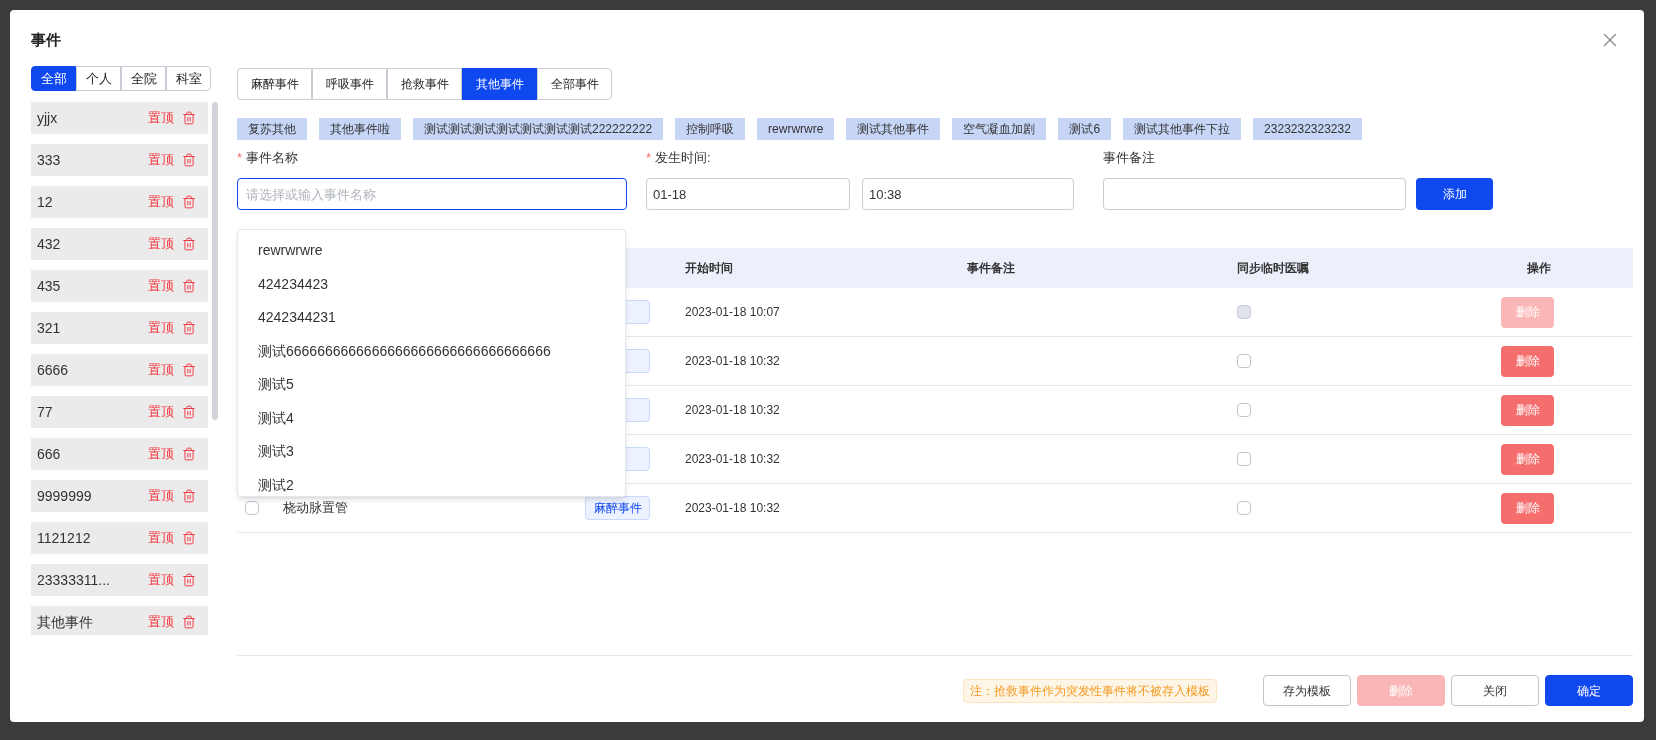 The height and width of the screenshot is (740, 1656). I want to click on template-name: 9999999, so click(65, 496).